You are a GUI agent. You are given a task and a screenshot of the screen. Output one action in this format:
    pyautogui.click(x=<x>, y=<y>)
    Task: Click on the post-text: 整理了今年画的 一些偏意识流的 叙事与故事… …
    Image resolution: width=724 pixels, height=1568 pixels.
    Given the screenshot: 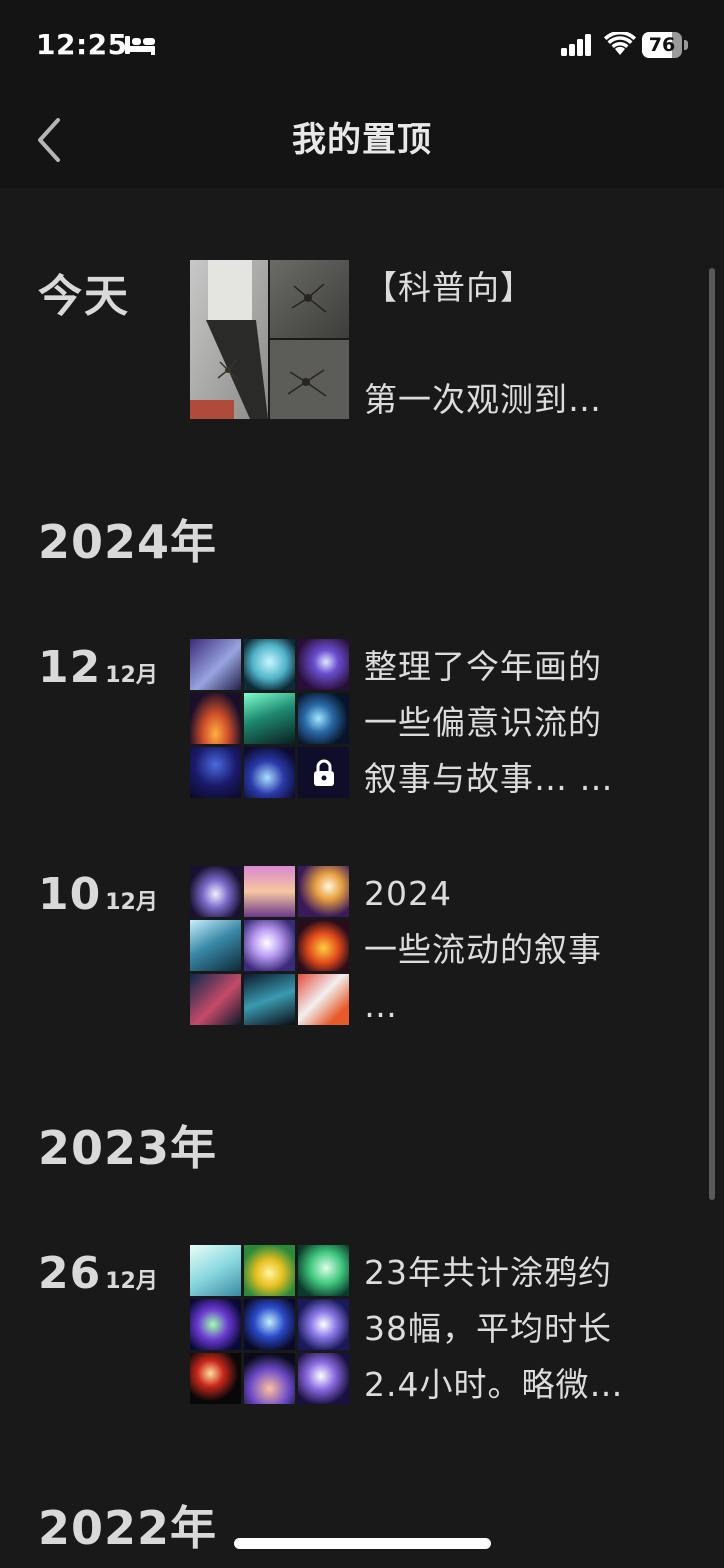 What is the action you would take?
    pyautogui.click(x=514, y=723)
    